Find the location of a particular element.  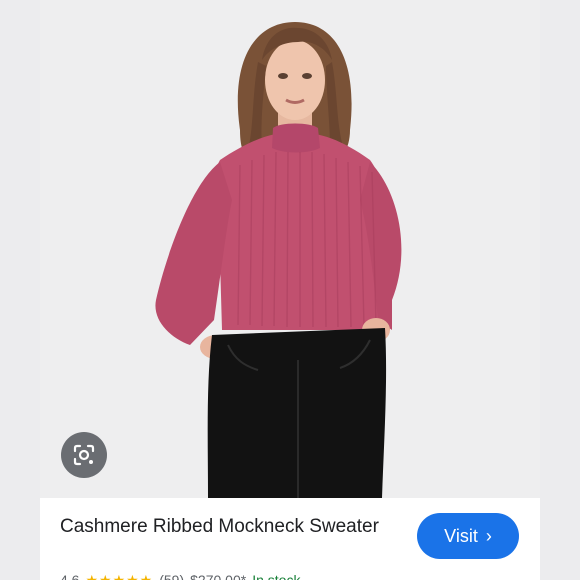

google-lens-button is located at coordinates (84, 455).